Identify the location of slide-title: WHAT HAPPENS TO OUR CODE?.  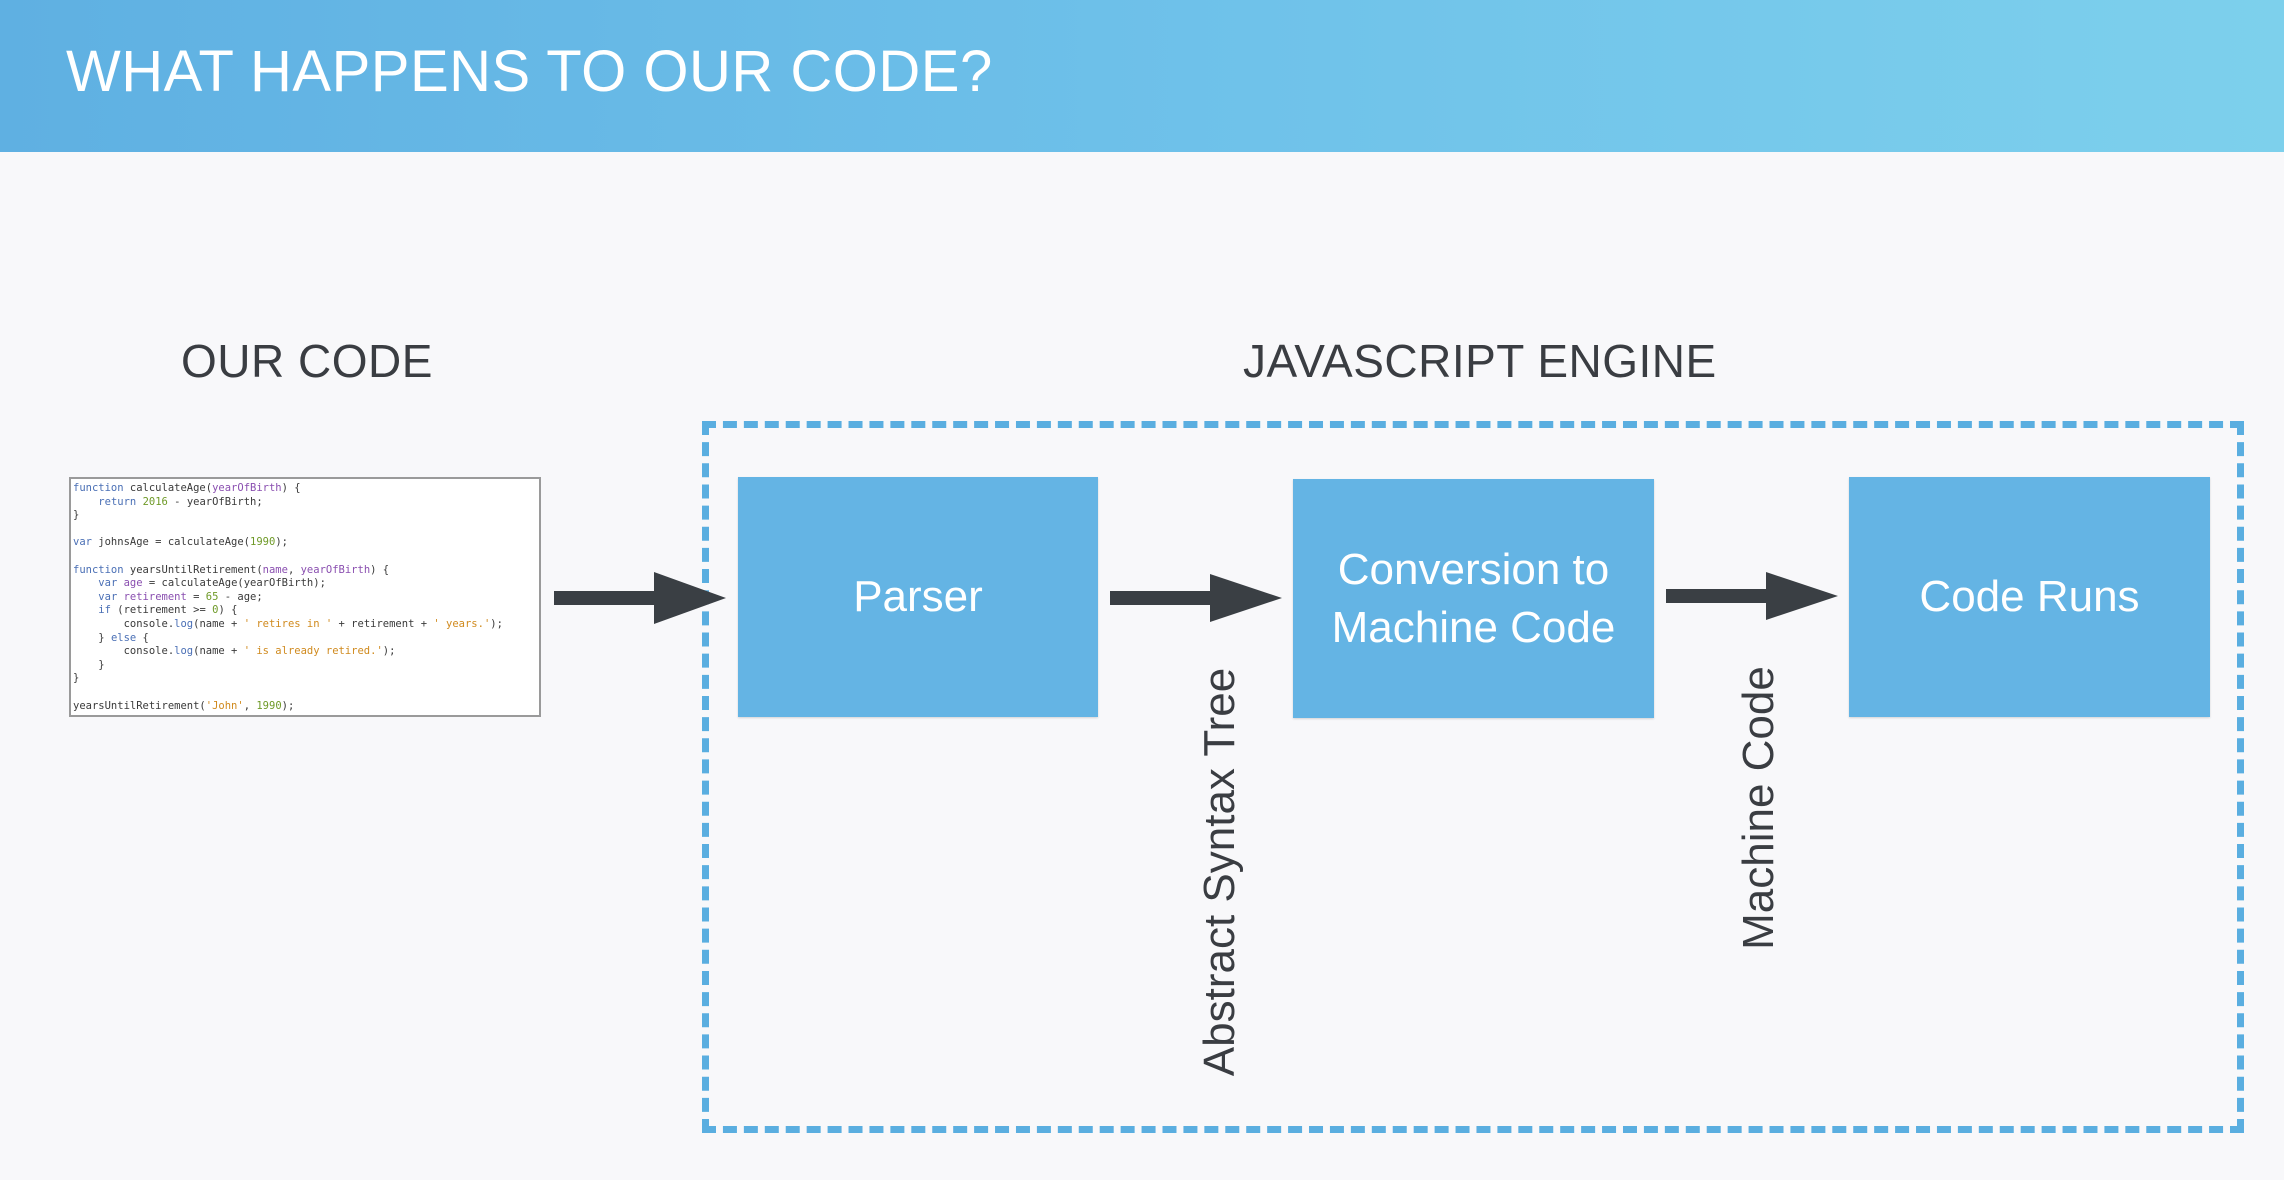
(529, 71).